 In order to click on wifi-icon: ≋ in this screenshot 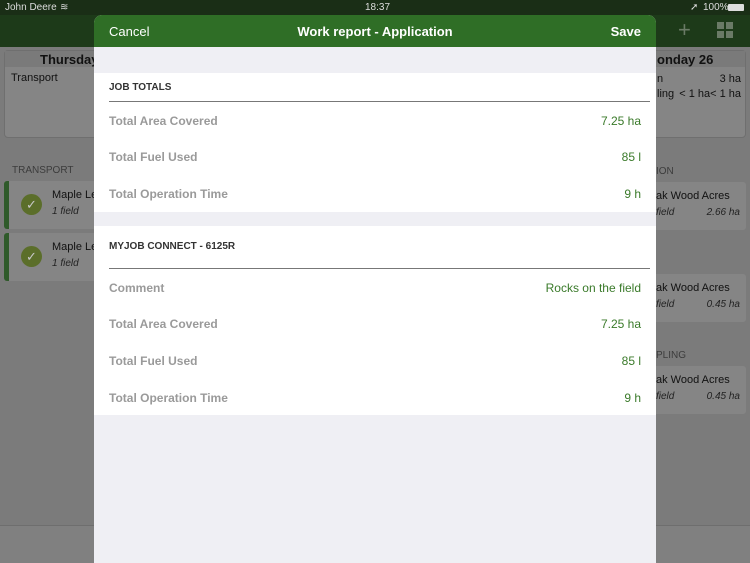, I will do `click(64, 7)`.